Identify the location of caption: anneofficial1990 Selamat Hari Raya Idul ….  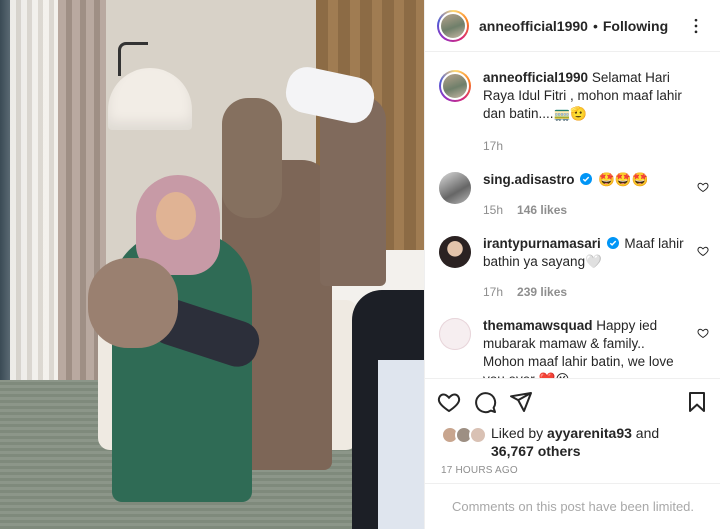
(572, 104).